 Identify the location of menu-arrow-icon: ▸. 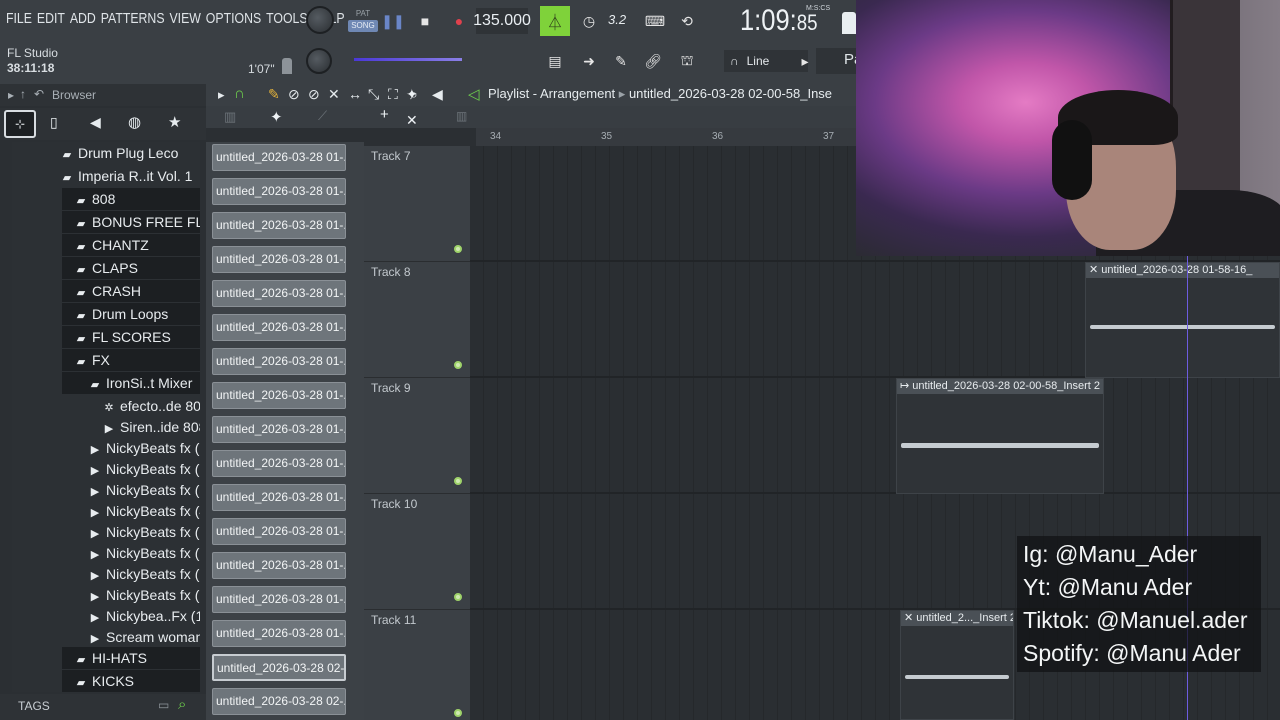
(221, 95).